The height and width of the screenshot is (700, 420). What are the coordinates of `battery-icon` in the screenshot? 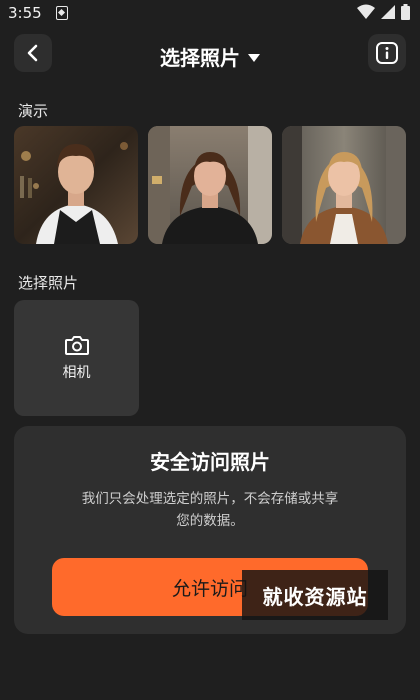 It's located at (405, 12).